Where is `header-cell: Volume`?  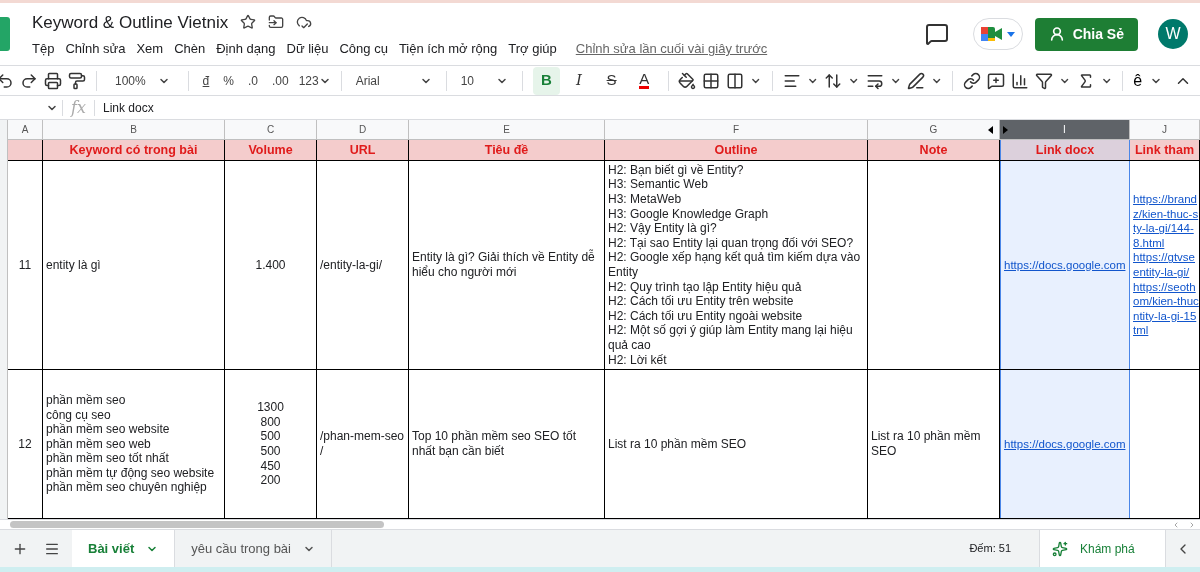 header-cell: Volume is located at coordinates (271, 150).